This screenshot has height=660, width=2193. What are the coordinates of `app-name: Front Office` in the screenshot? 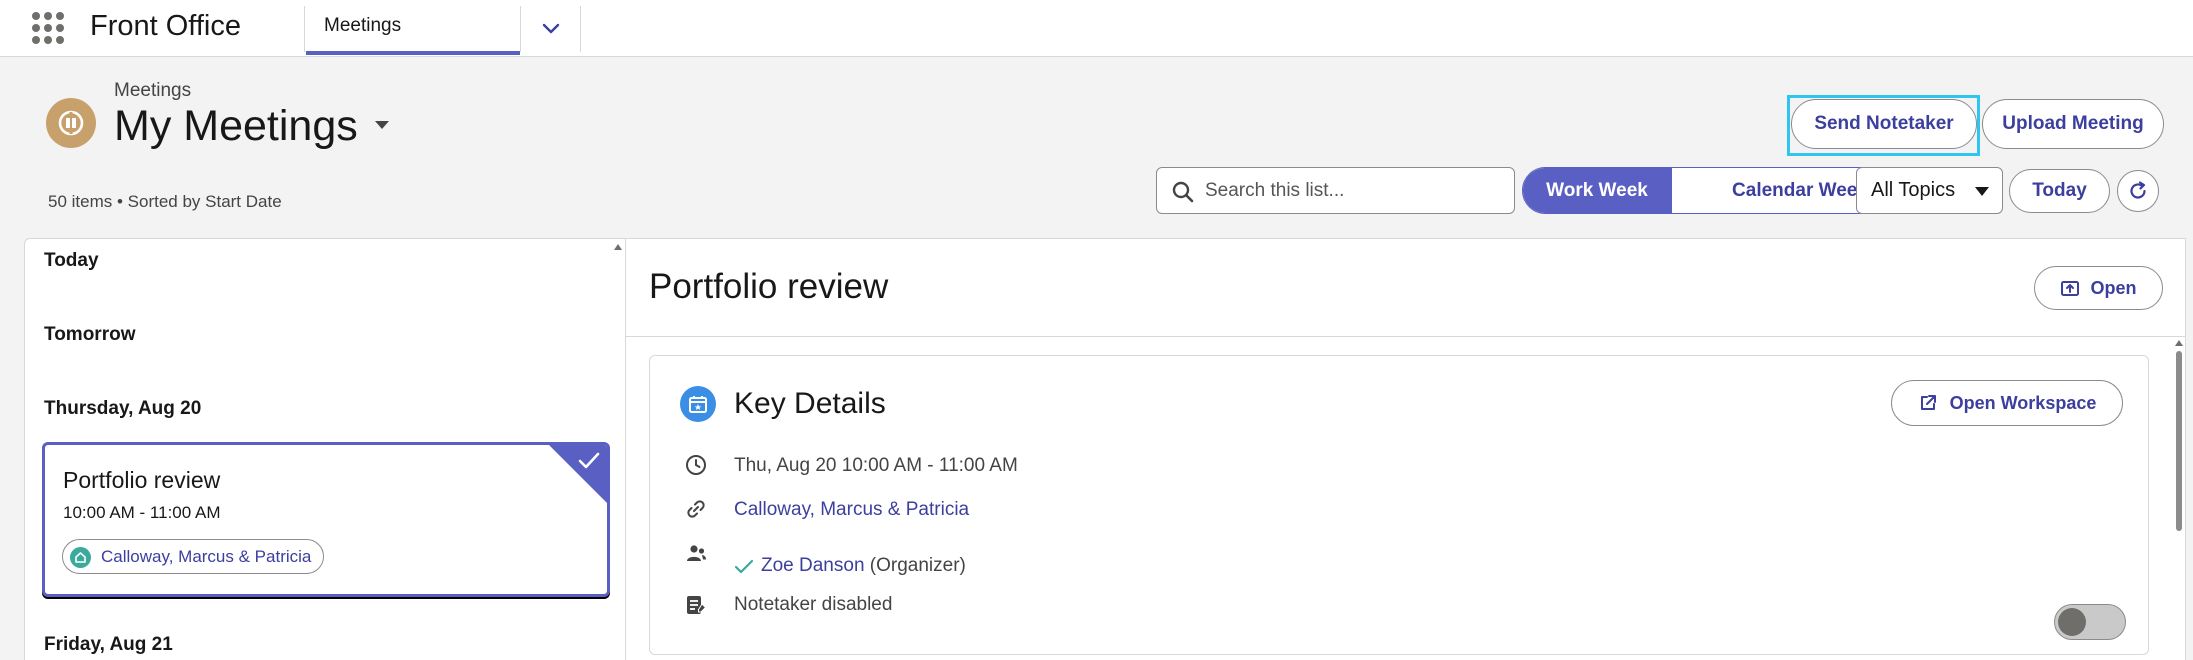 It's located at (165, 26).